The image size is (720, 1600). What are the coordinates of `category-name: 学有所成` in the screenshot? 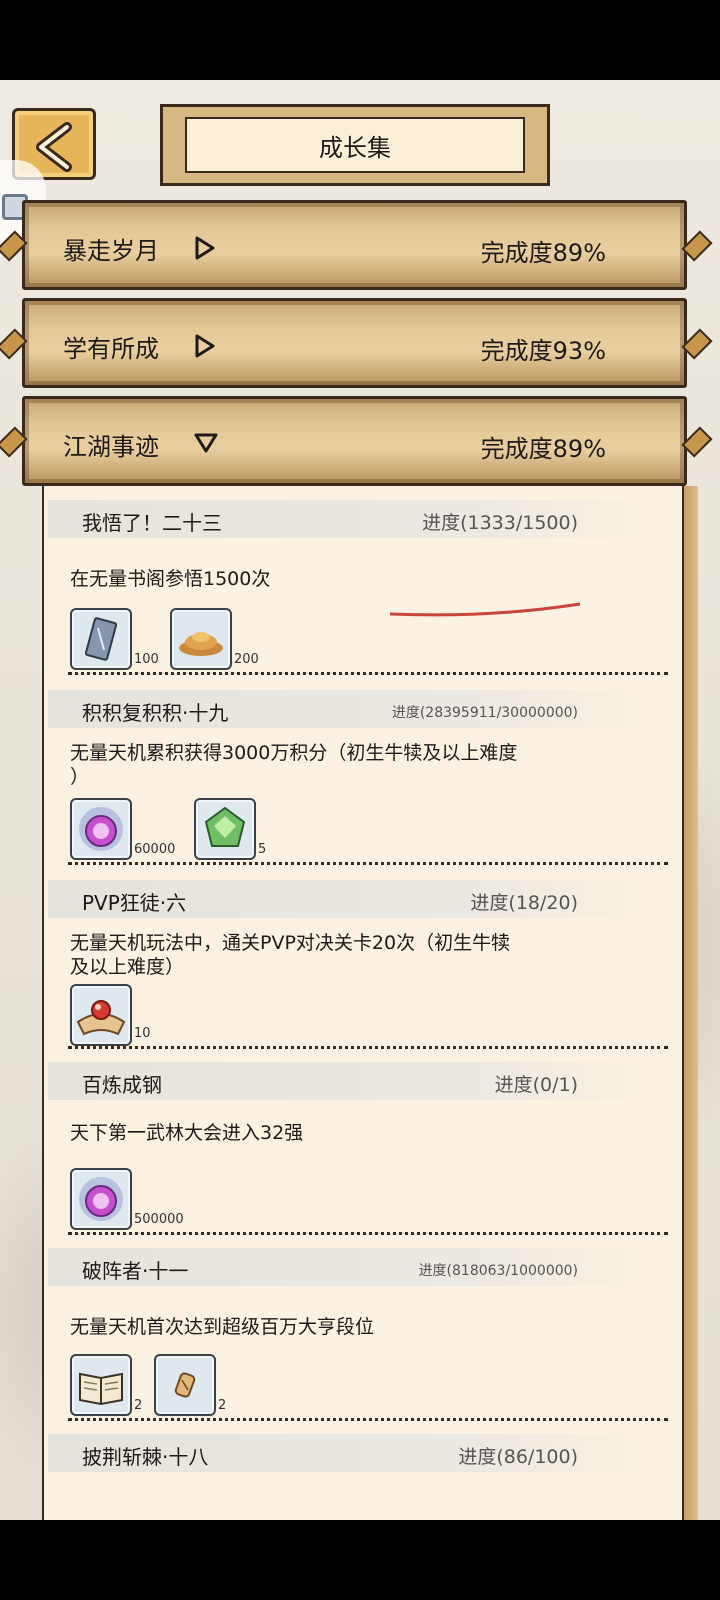 It's located at (111, 349).